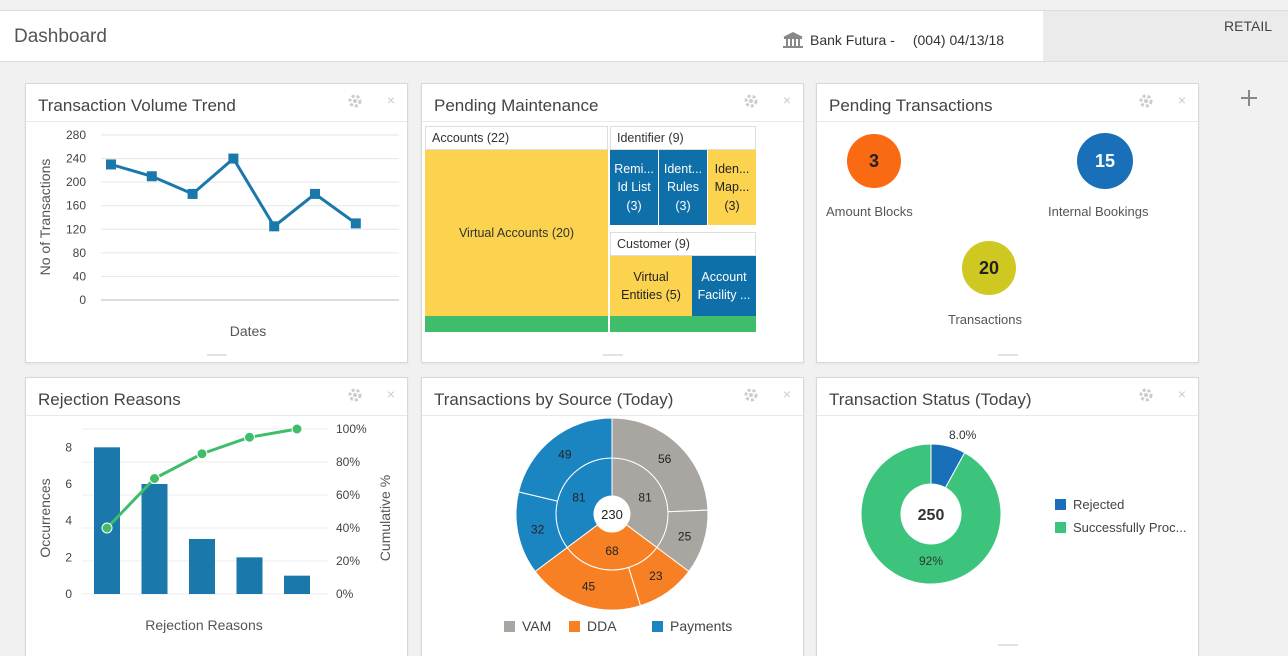 The image size is (1288, 656). I want to click on y-tick-label: 6, so click(68, 484).